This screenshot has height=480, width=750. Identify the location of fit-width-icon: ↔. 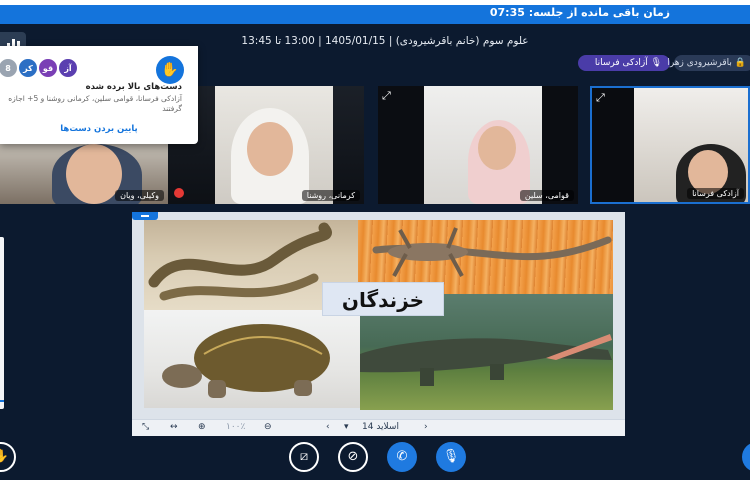
(174, 427).